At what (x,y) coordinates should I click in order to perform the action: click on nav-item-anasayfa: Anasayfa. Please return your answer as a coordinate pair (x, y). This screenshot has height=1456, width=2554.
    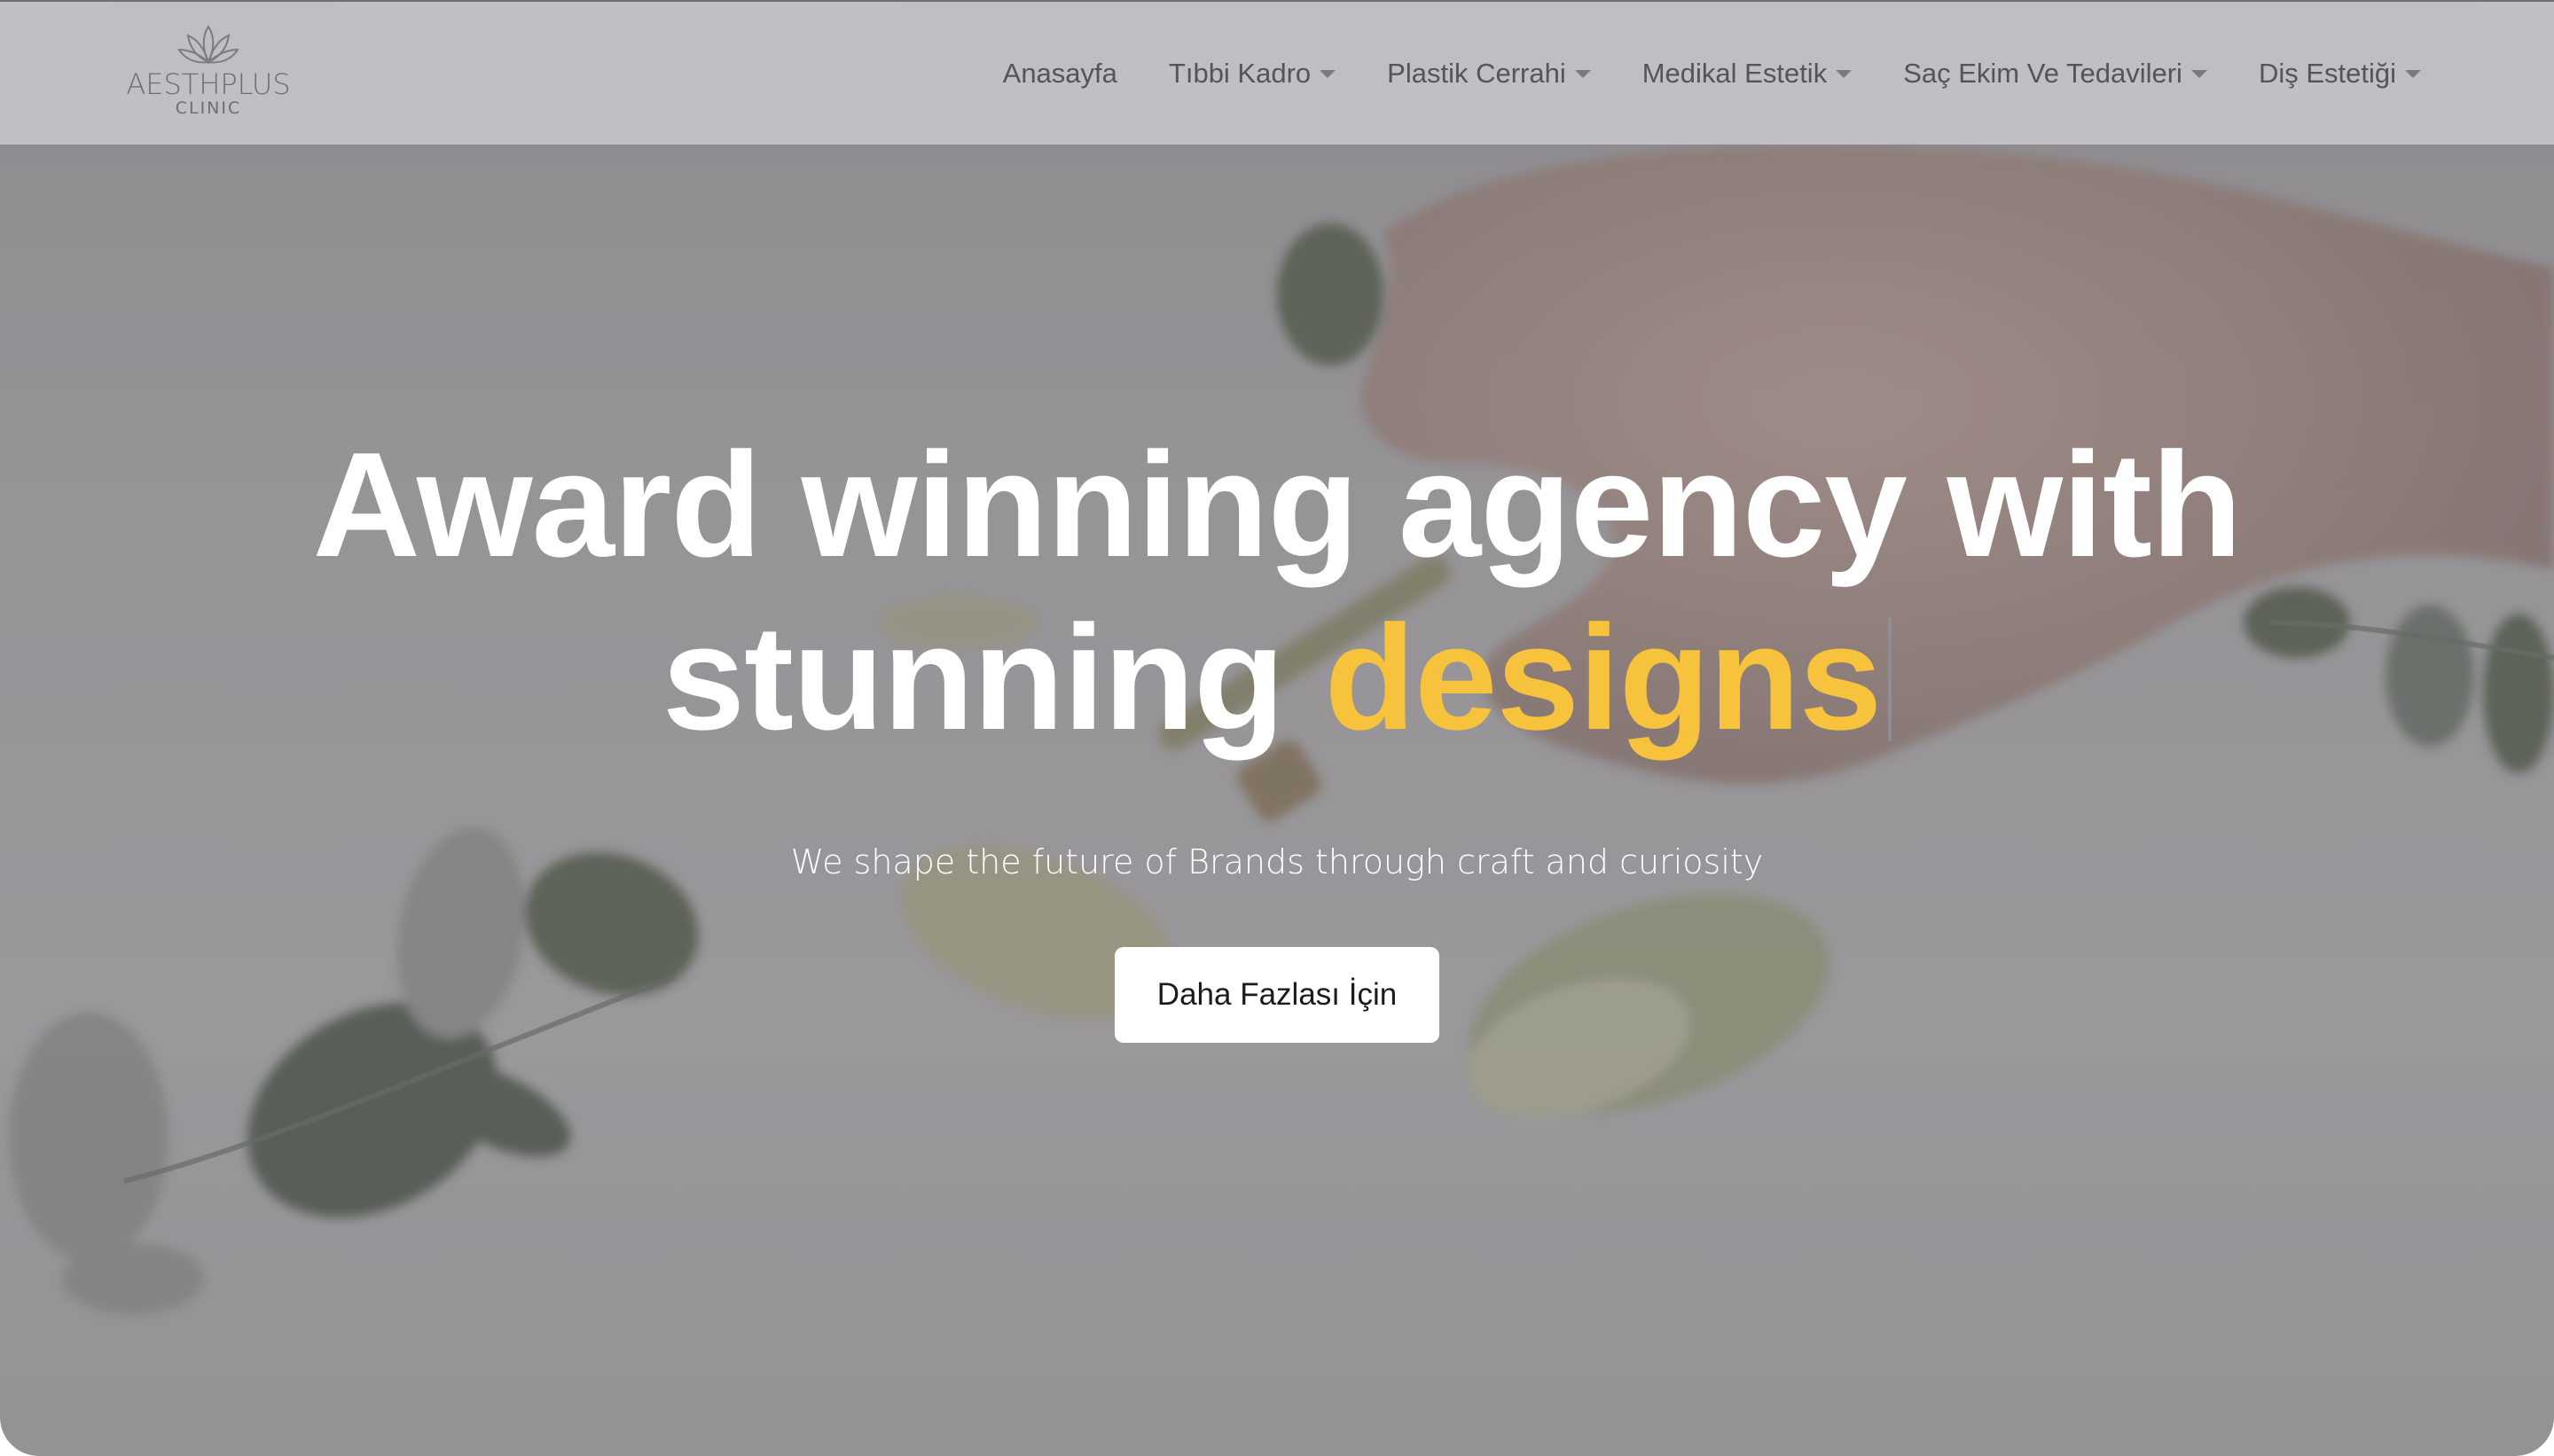
    Looking at the image, I should click on (1060, 74).